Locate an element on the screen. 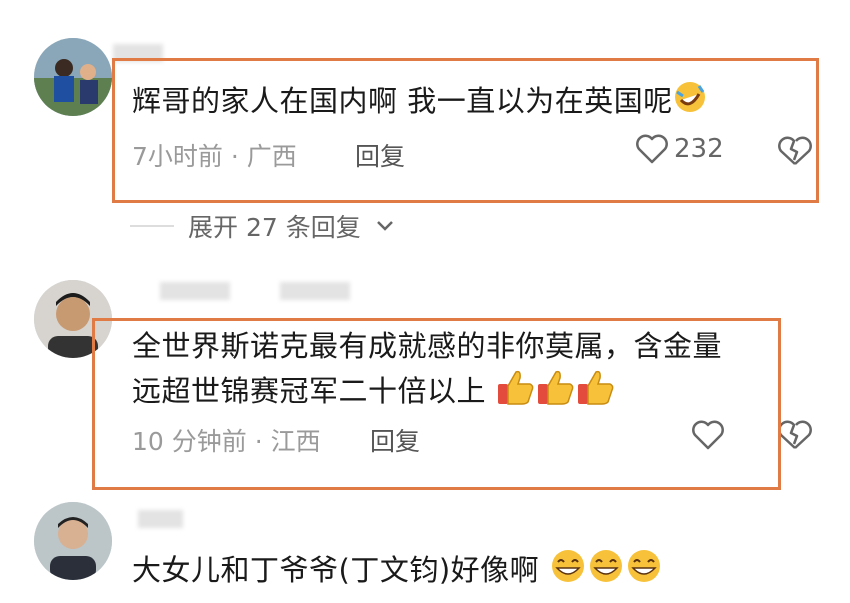  comment-meta: 7小时前 · 广西 is located at coordinates (214, 156).